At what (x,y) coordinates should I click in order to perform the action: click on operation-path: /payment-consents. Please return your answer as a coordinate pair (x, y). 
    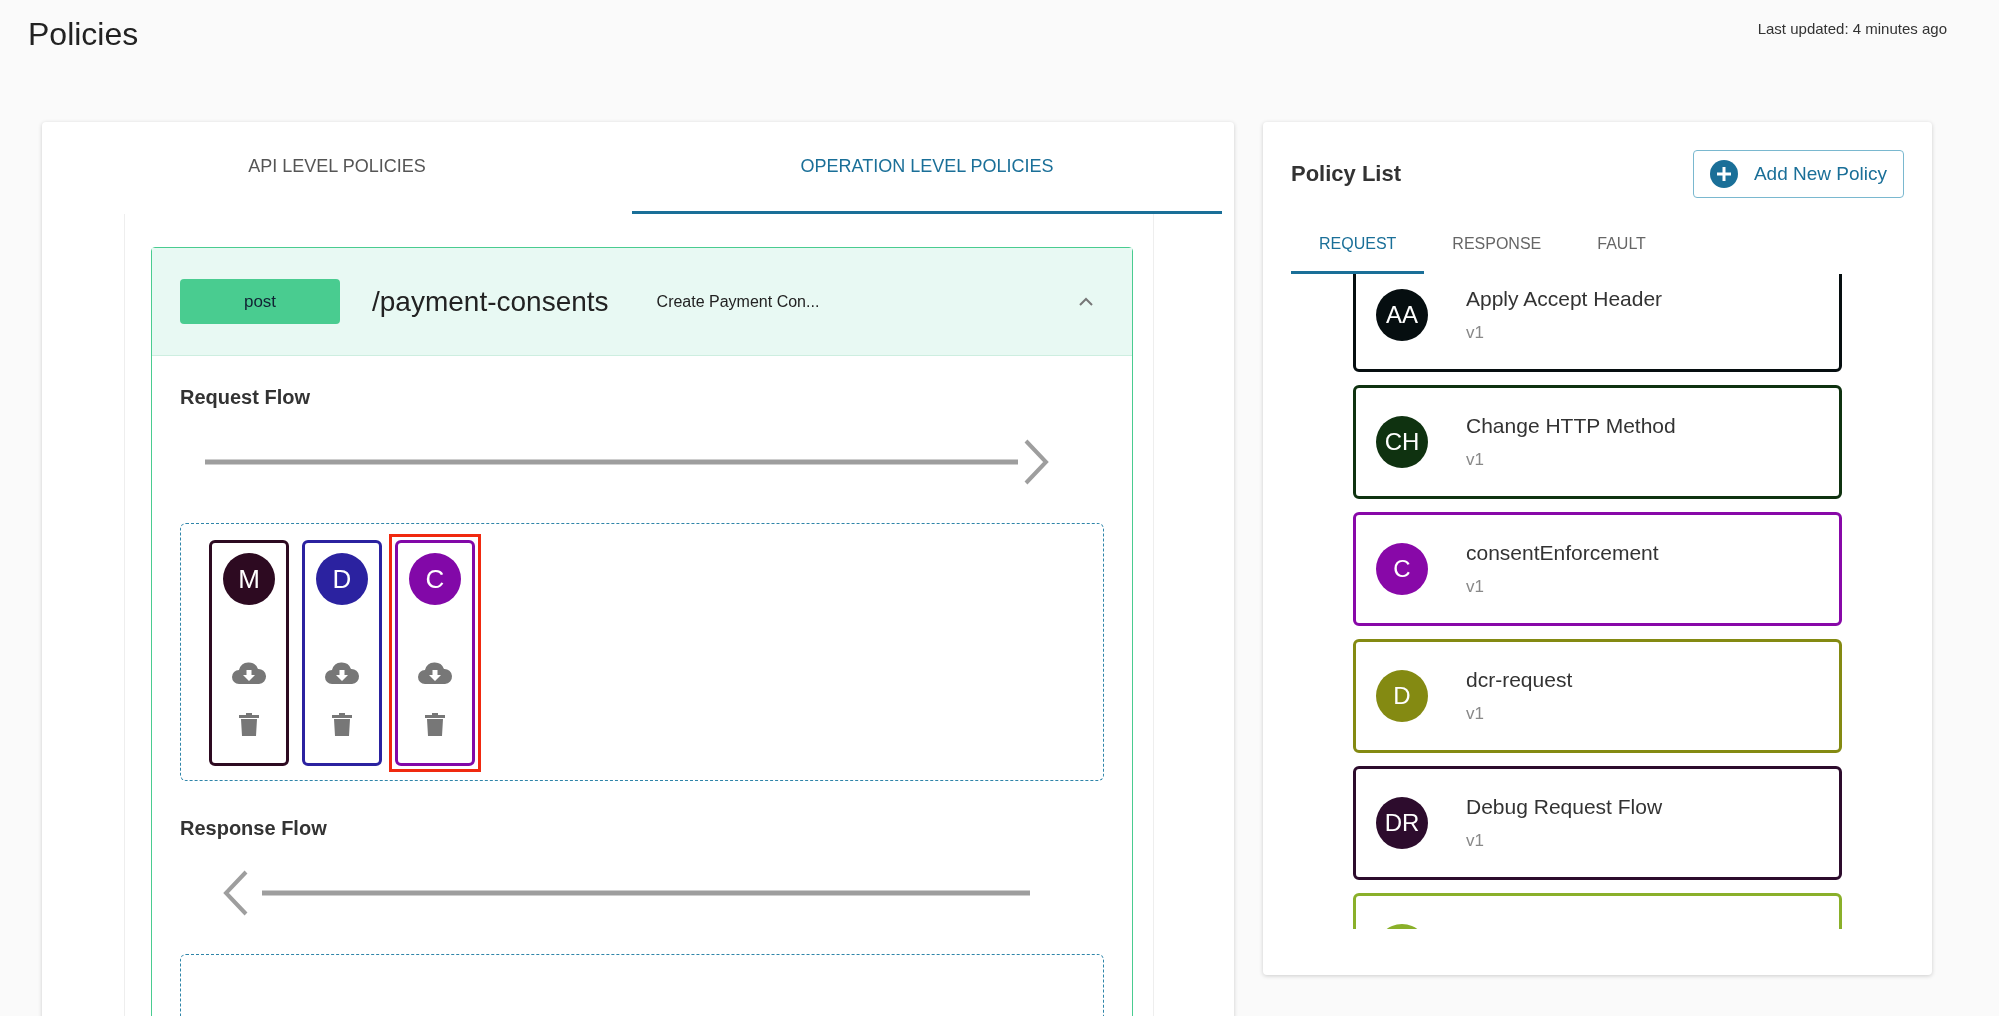
    Looking at the image, I should click on (490, 301).